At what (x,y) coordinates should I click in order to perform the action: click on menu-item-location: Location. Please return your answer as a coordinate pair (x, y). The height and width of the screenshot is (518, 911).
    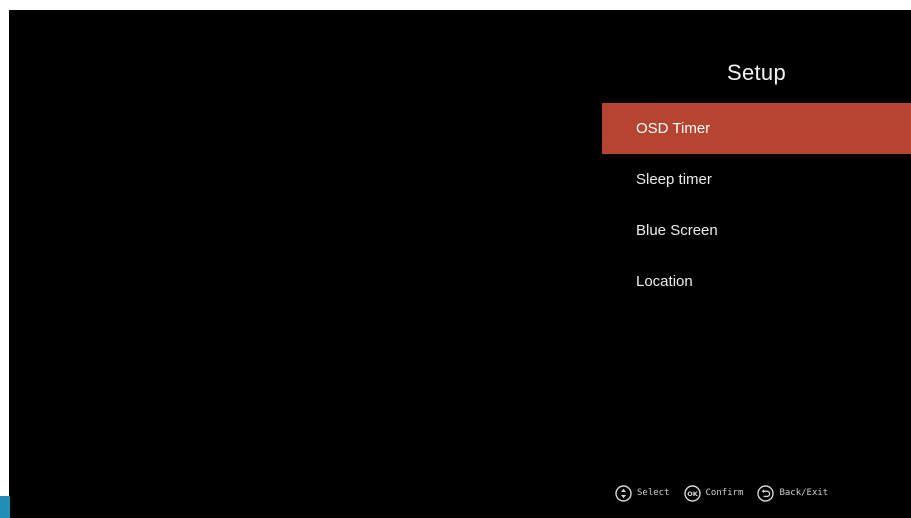
    Looking at the image, I should click on (756, 281).